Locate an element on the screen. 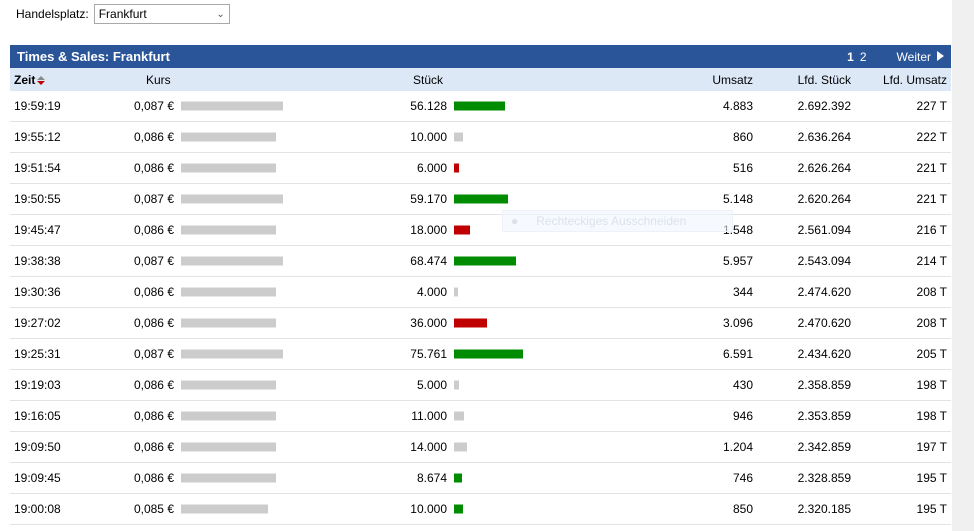 The height and width of the screenshot is (531, 974). arrow-right-icon is located at coordinates (940, 55).